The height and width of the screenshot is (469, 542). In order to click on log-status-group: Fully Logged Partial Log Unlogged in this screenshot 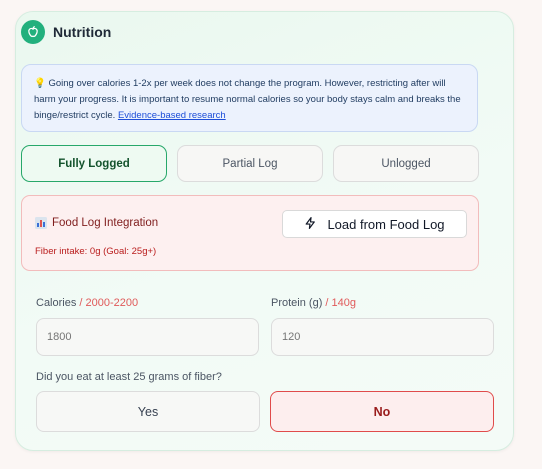, I will do `click(250, 163)`.